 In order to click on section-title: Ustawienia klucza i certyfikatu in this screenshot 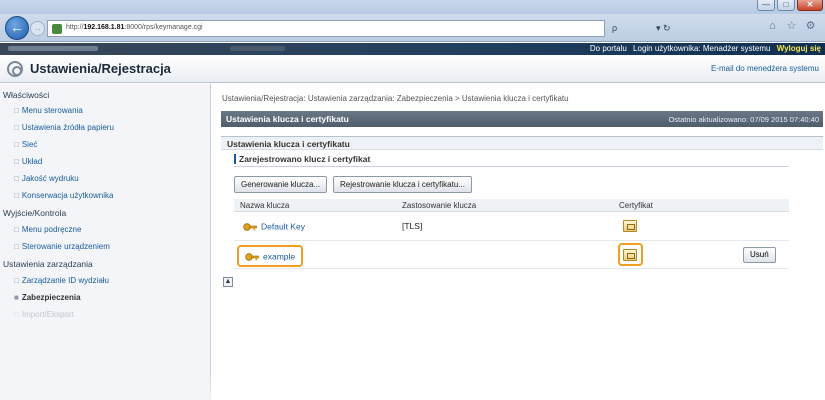, I will do `click(288, 144)`.